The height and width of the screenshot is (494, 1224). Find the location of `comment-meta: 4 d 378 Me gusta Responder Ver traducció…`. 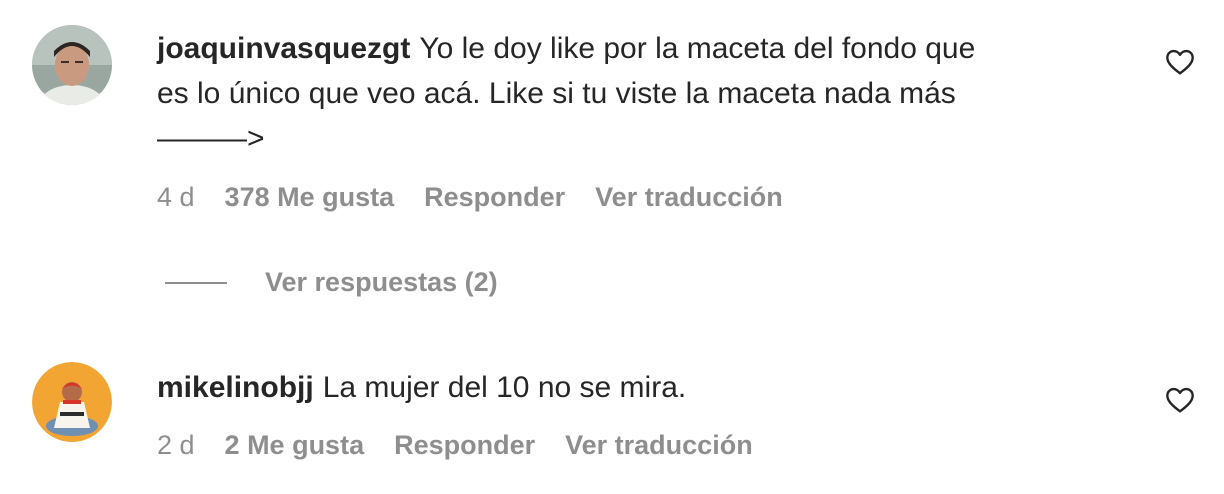

comment-meta: 4 d 378 Me gusta Responder Ver traducció… is located at coordinates (470, 197).